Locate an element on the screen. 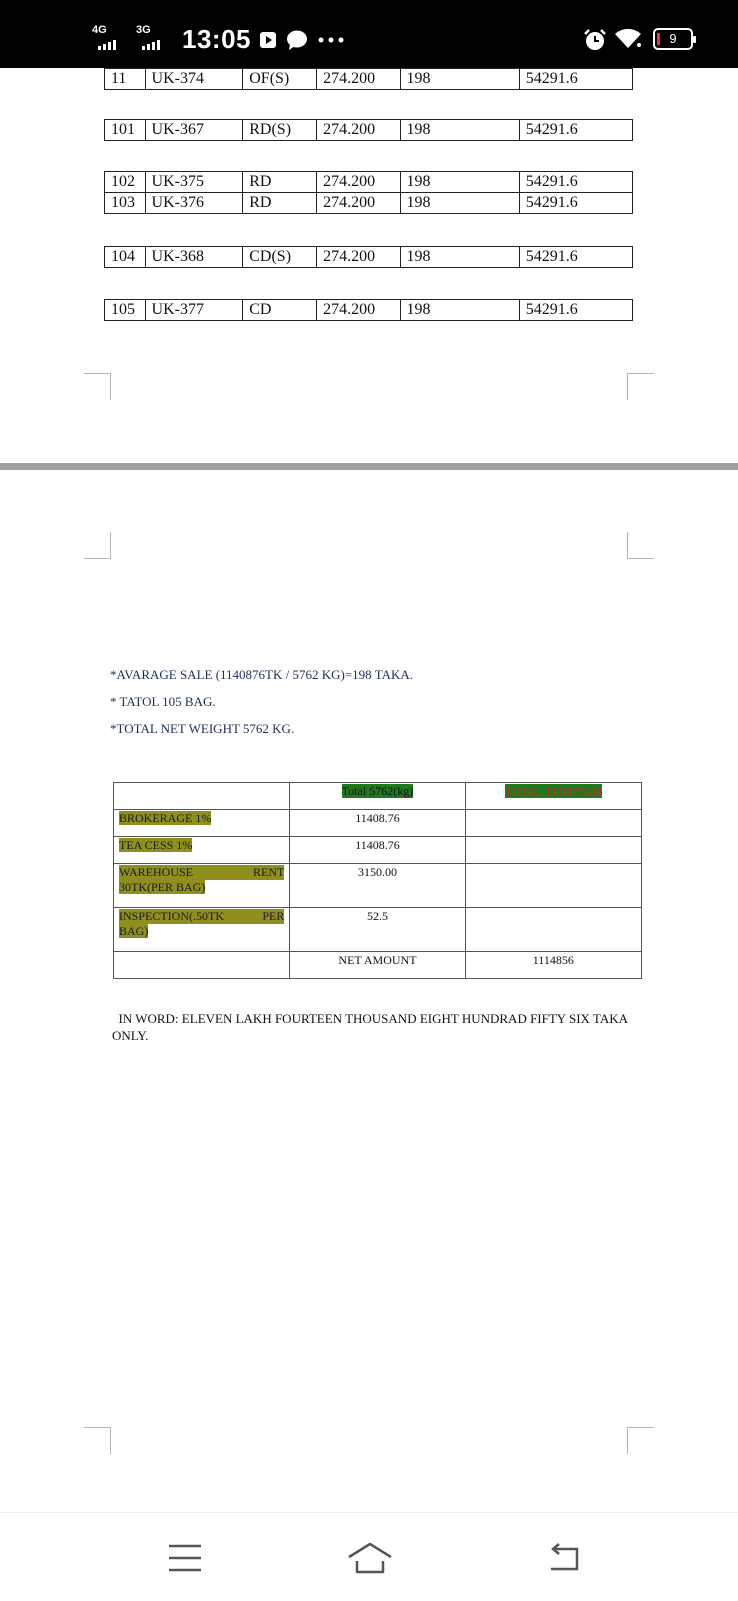  network-type-label: 4G is located at coordinates (99, 30).